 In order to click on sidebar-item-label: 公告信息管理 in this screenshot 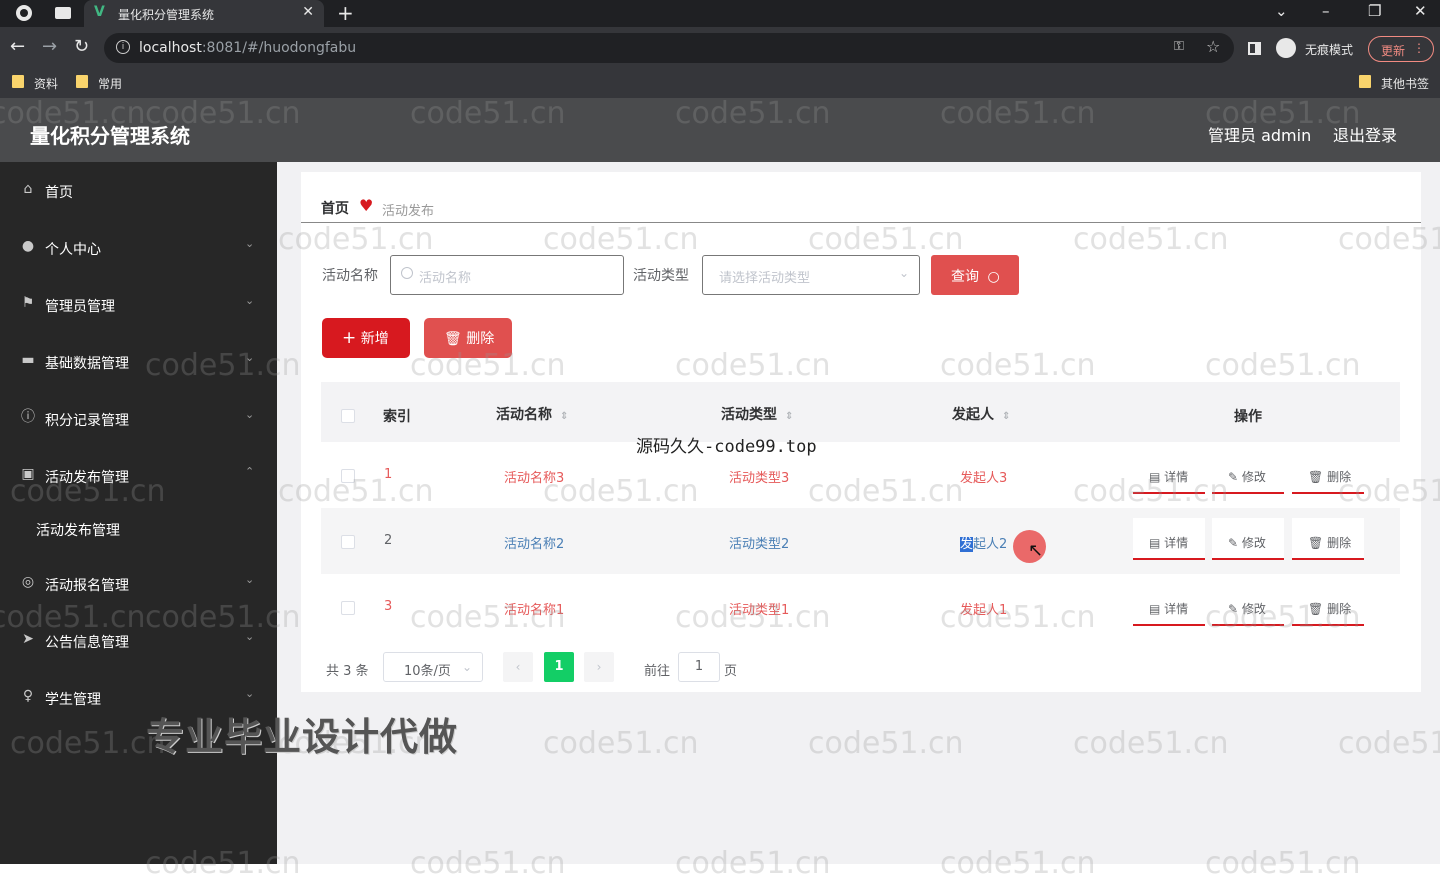, I will do `click(87, 643)`.